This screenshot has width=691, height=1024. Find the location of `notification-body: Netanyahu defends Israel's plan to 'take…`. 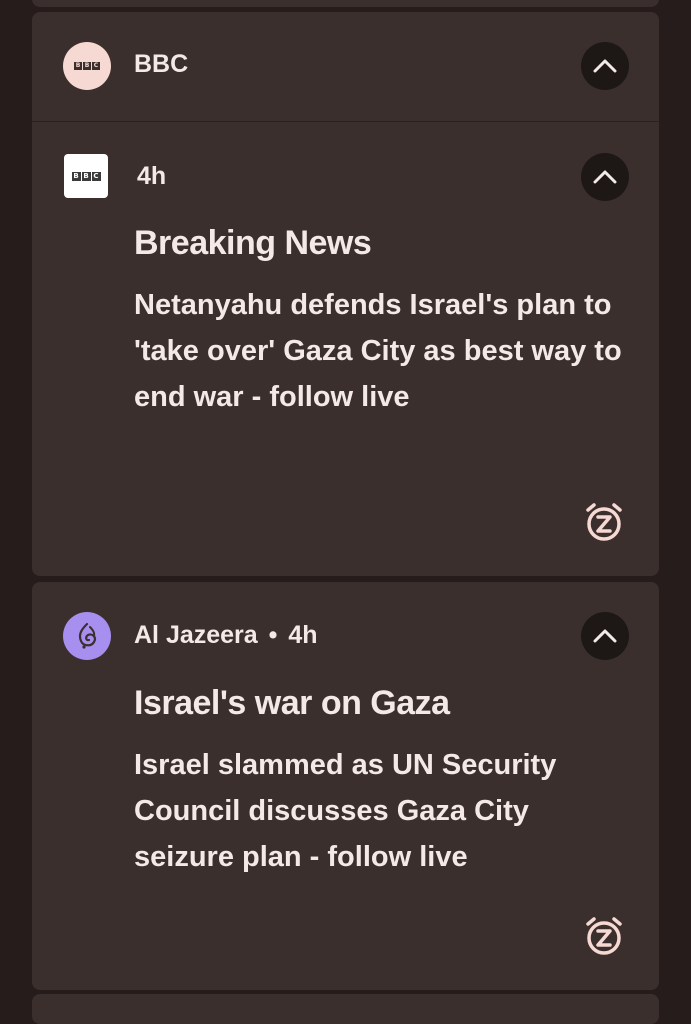

notification-body: Netanyahu defends Israel's plan to 'take… is located at coordinates (378, 351).